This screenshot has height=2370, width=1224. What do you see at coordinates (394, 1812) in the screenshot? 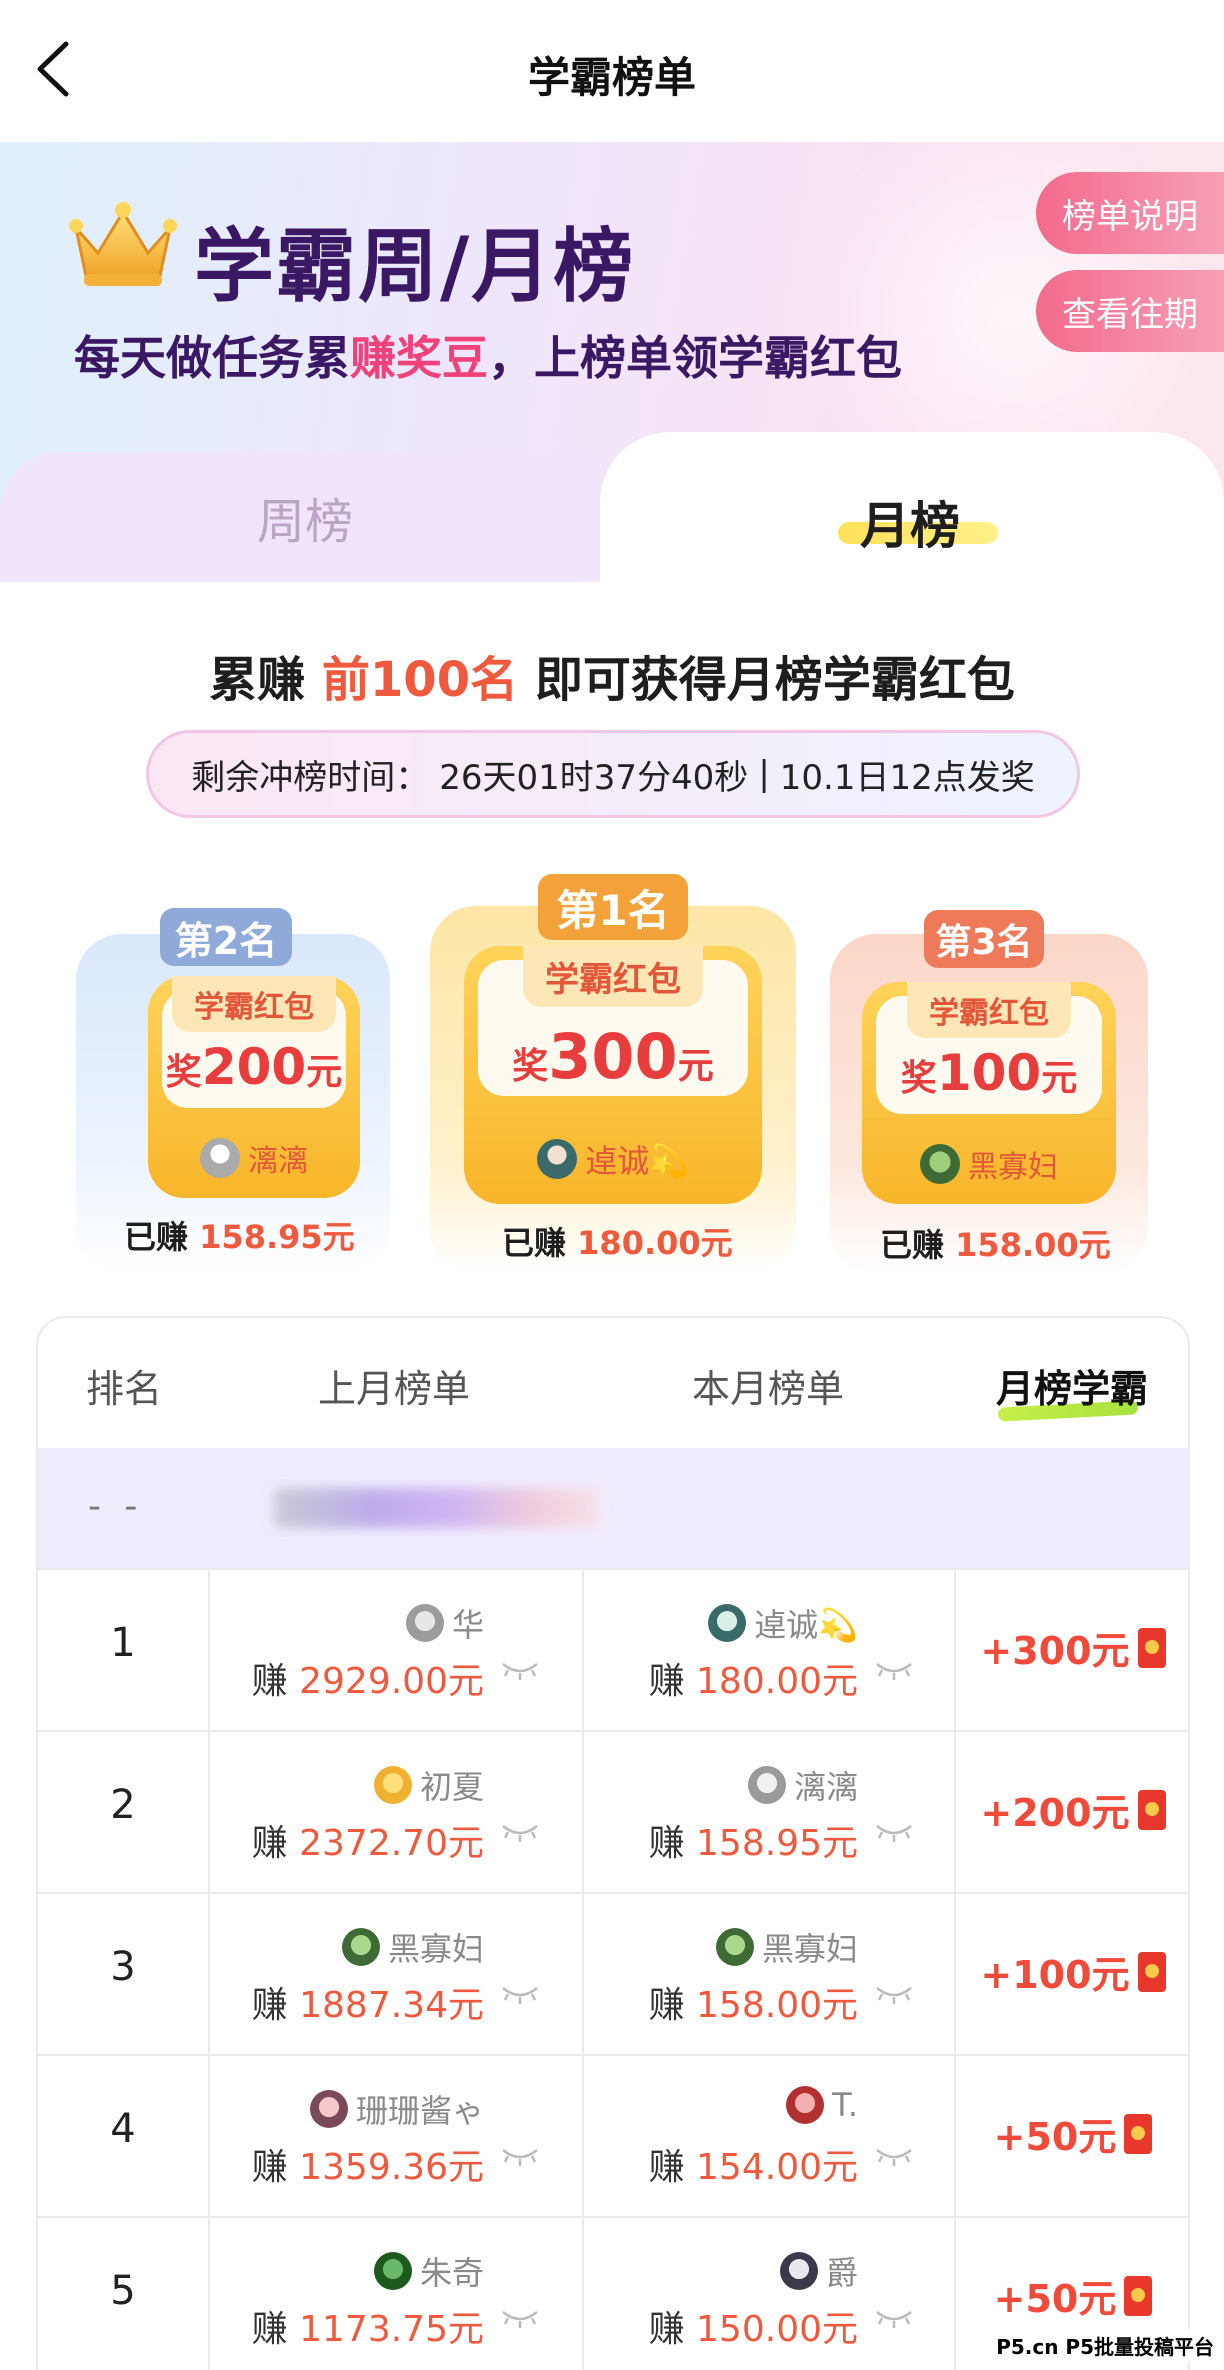
I see `last-month-cell: 初夏赚 2372.70元` at bounding box center [394, 1812].